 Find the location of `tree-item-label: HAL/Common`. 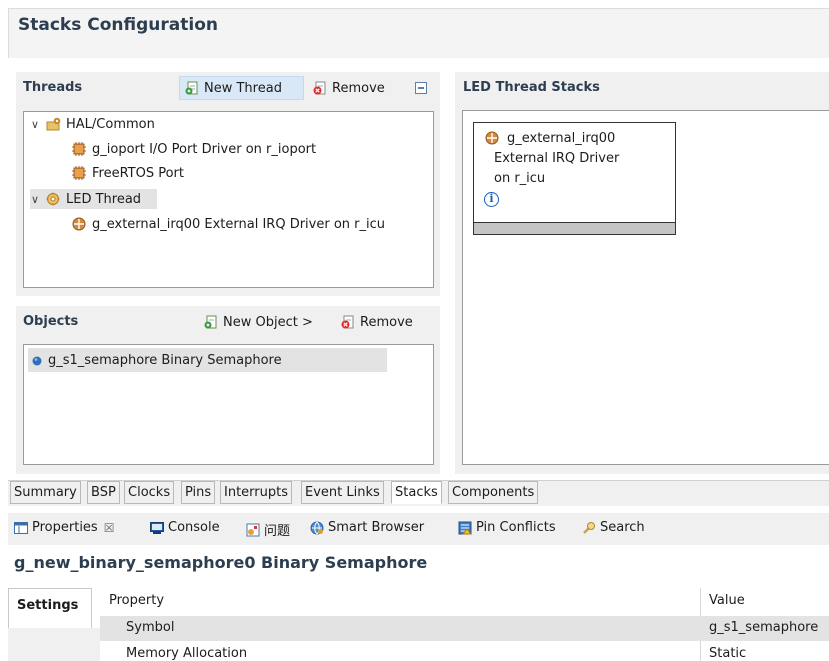

tree-item-label: HAL/Common is located at coordinates (110, 124).